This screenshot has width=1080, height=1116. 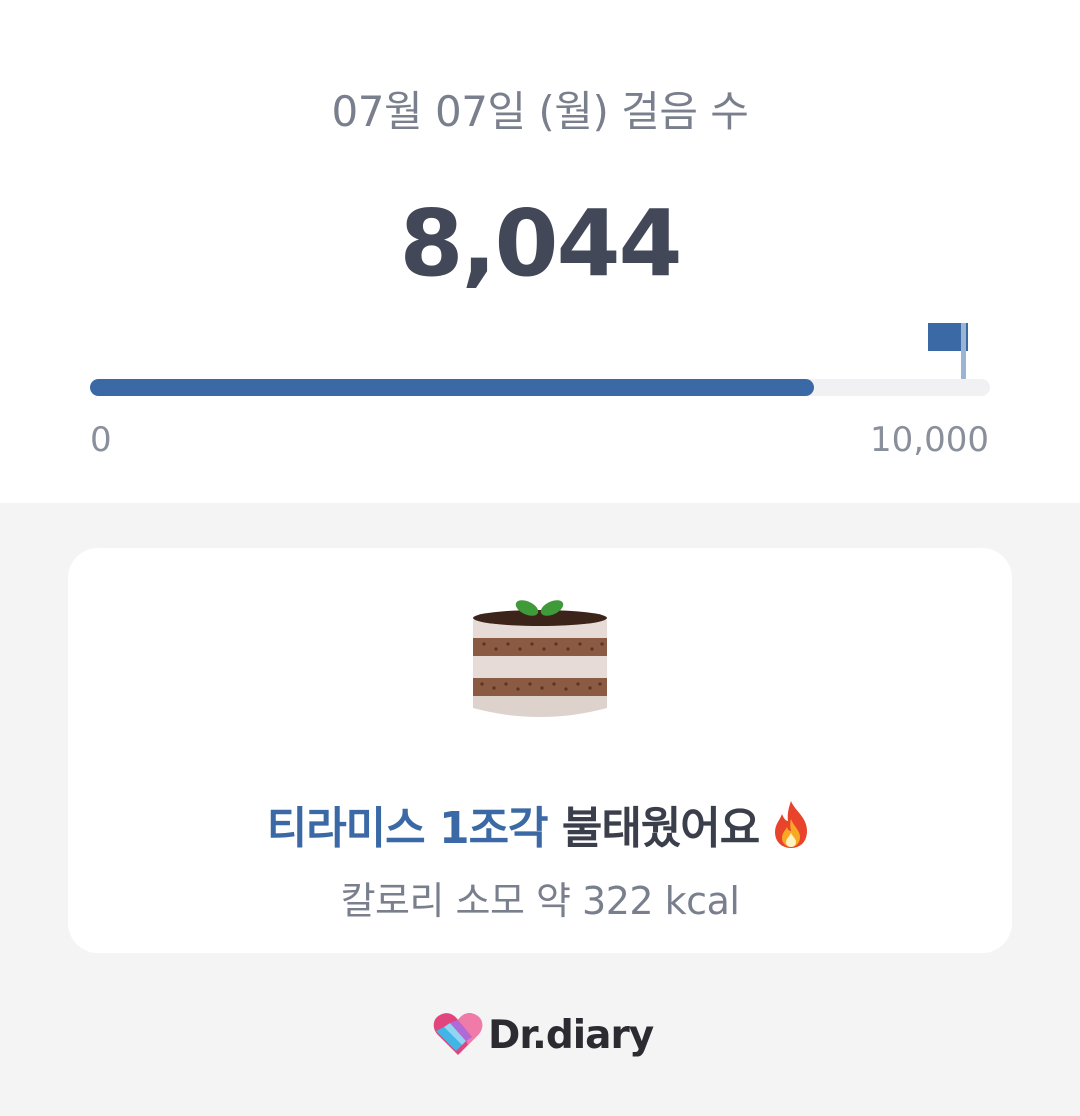 I want to click on calorie-text: 칼로리 소모 약 322 kcal, so click(x=540, y=901).